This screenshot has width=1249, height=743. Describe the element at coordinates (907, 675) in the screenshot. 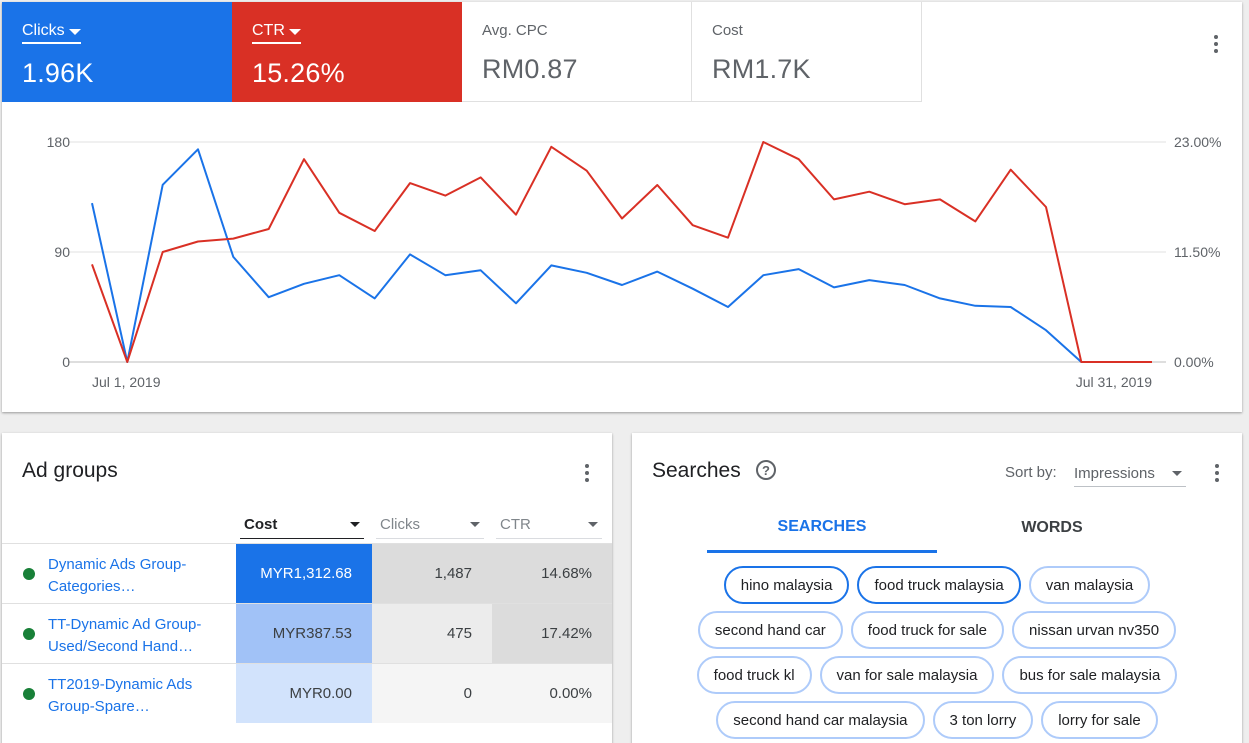

I see `search-term-chip: van for sale malaysia` at that location.